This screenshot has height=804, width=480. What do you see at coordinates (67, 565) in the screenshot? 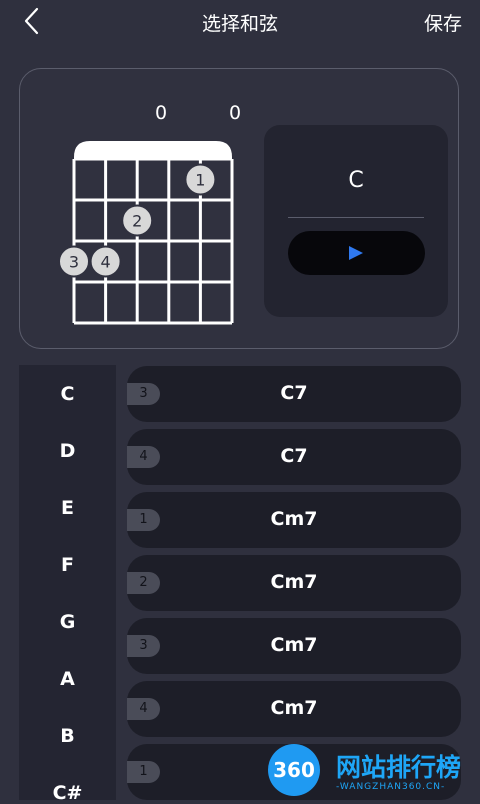
I see `key-item-f: F` at bounding box center [67, 565].